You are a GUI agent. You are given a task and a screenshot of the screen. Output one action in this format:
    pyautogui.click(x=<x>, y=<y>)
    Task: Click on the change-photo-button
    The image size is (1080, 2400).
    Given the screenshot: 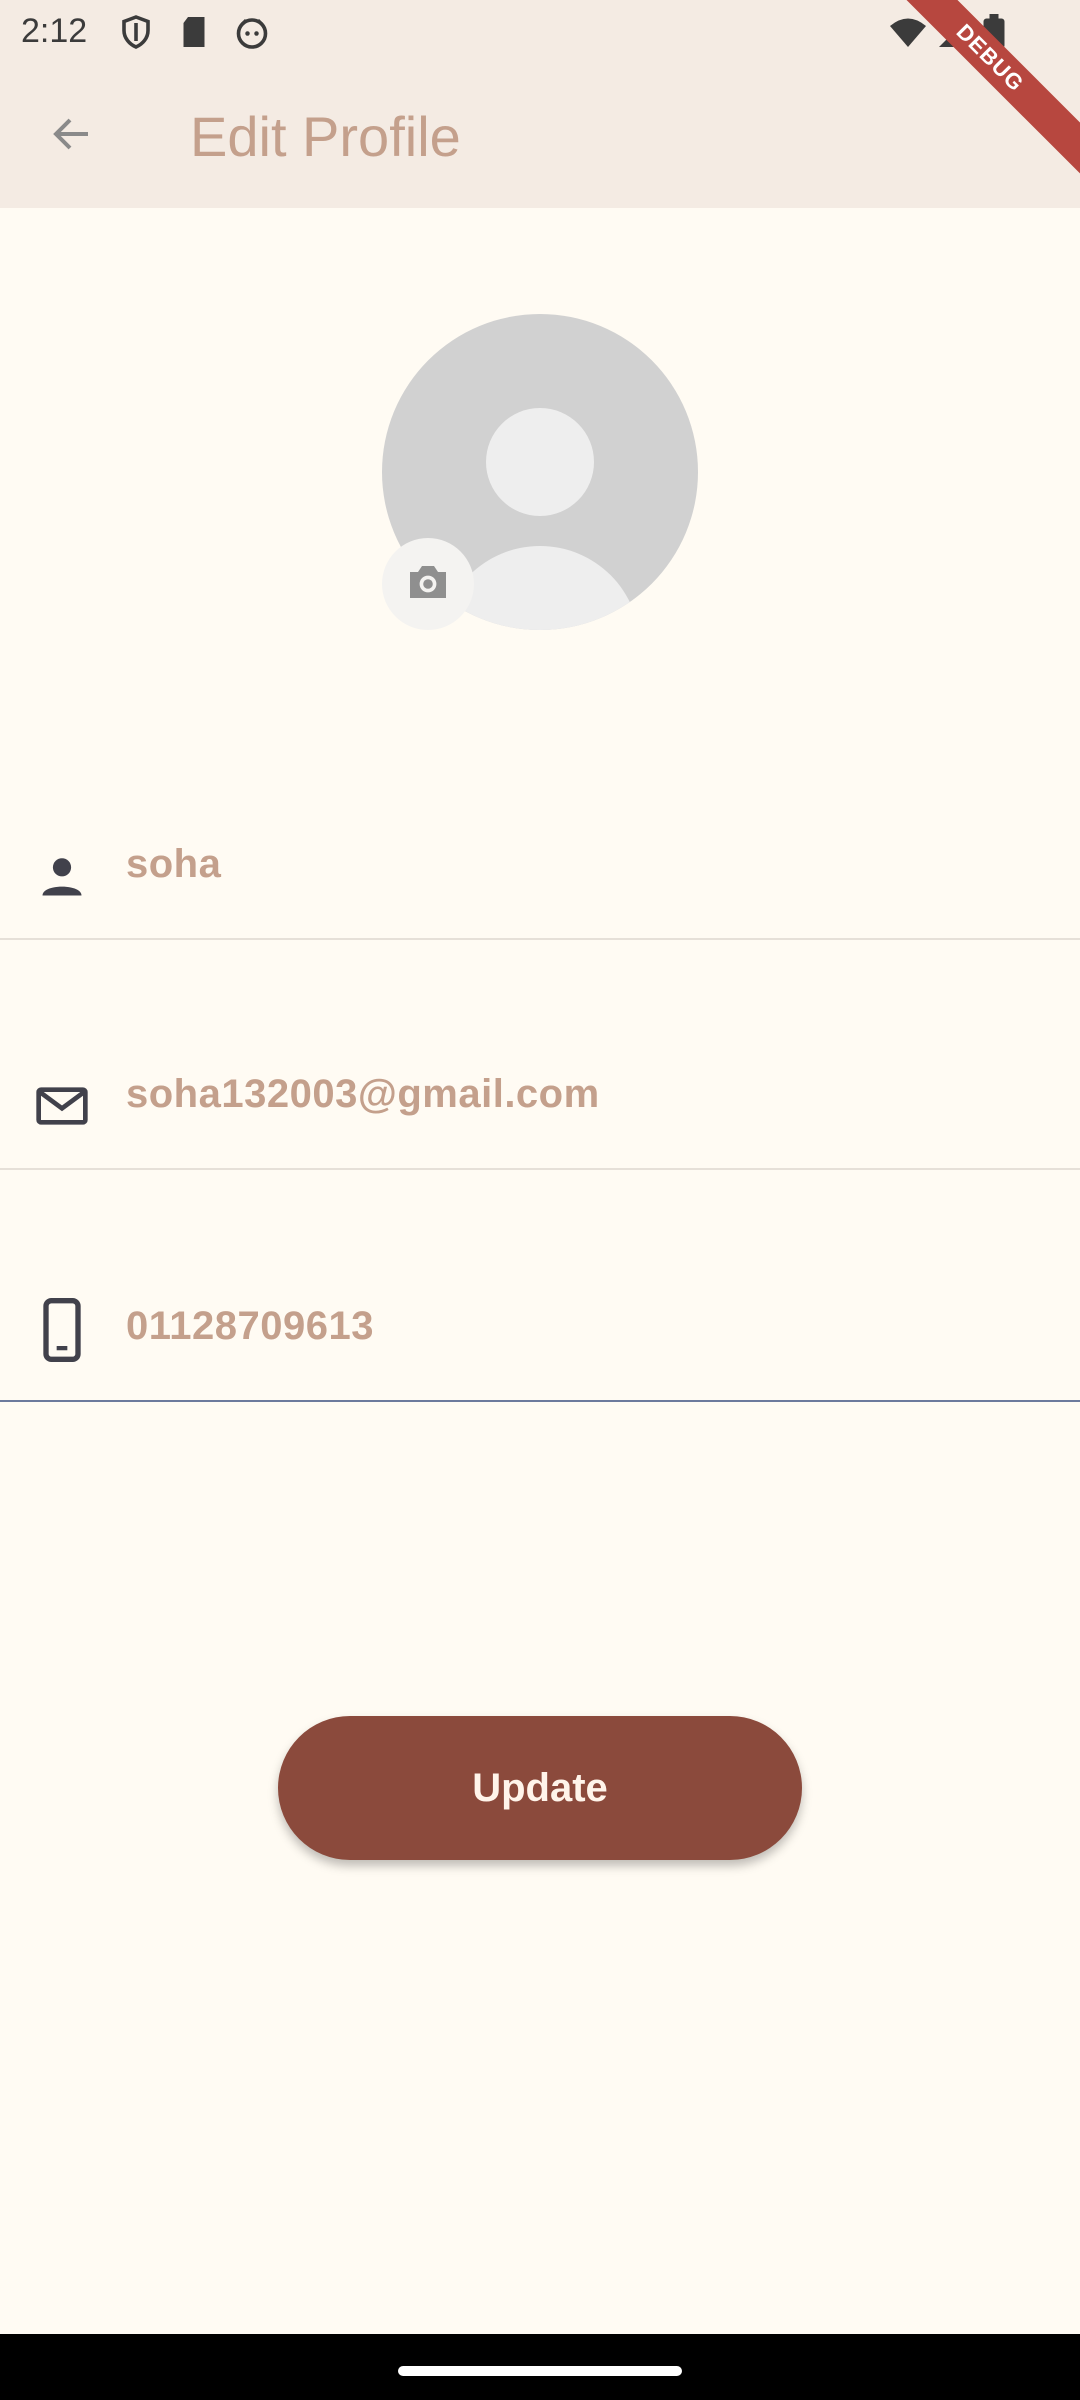 What is the action you would take?
    pyautogui.click(x=428, y=584)
    